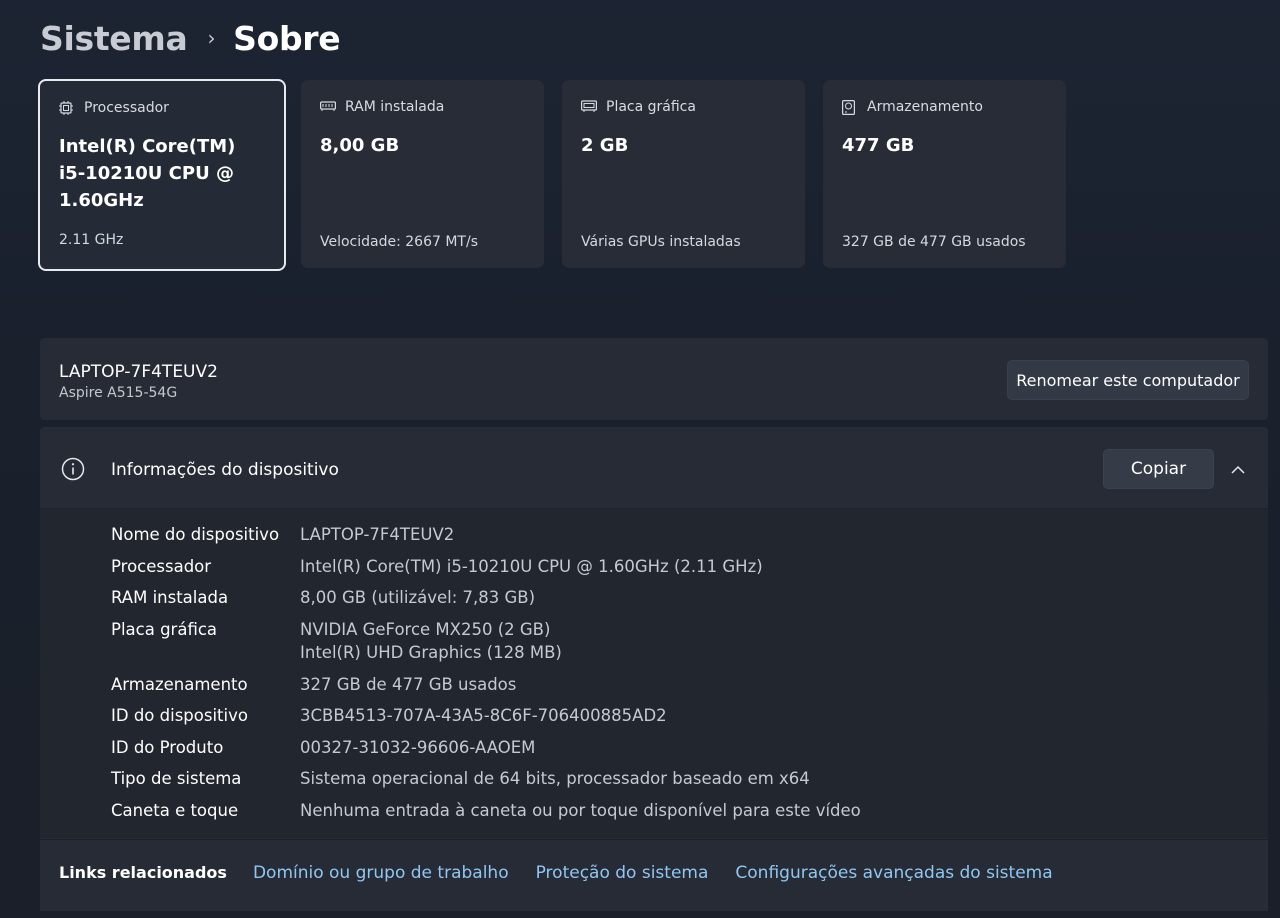  I want to click on card-value: 2 GB, so click(605, 145).